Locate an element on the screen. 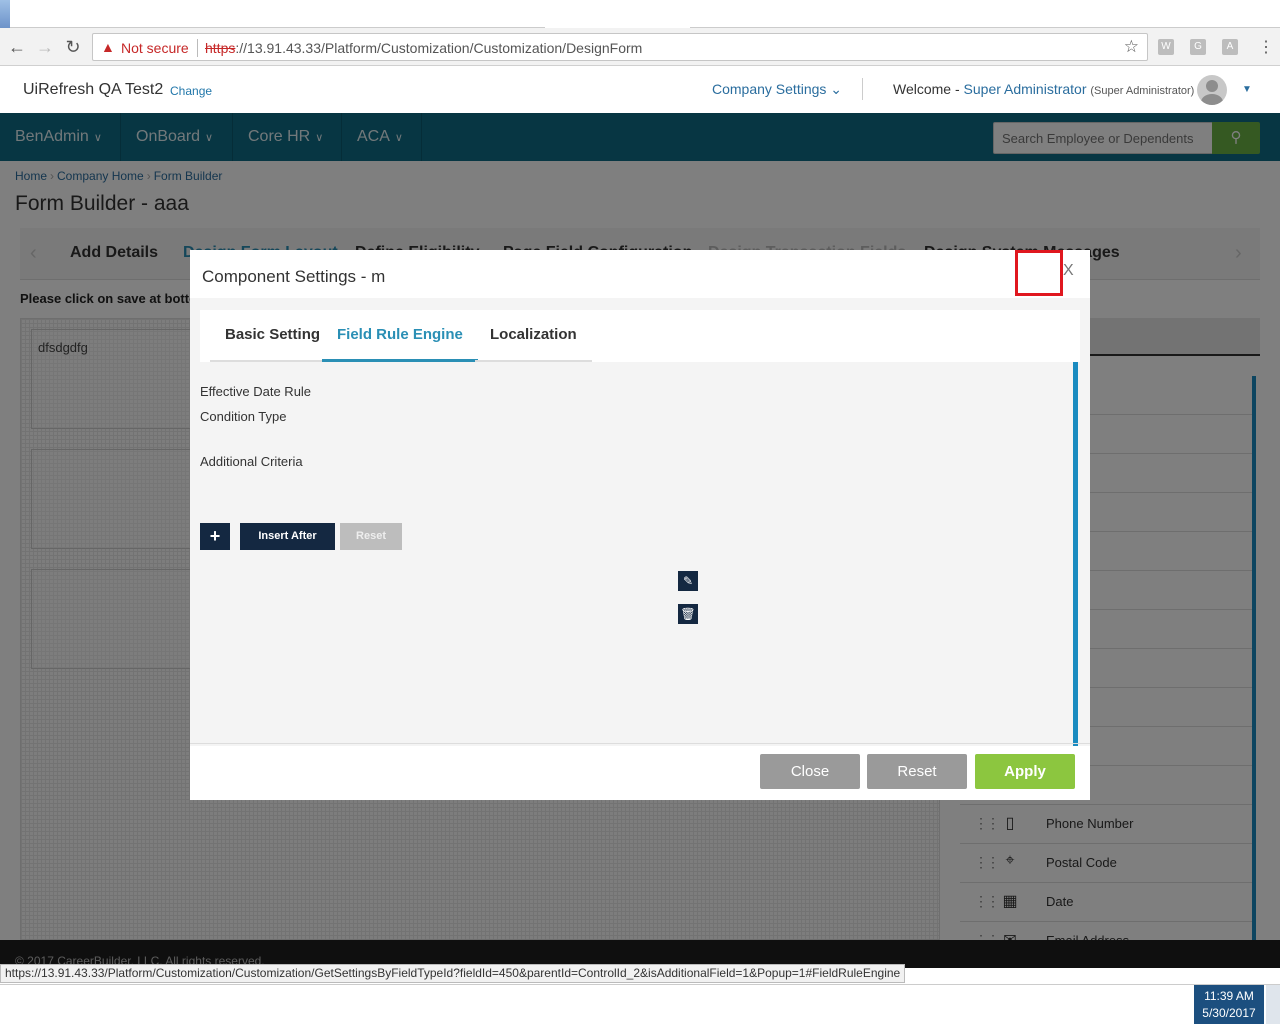 This screenshot has width=1280, height=1024. company-settings-menu: Company Settings ⌄ is located at coordinates (777, 89).